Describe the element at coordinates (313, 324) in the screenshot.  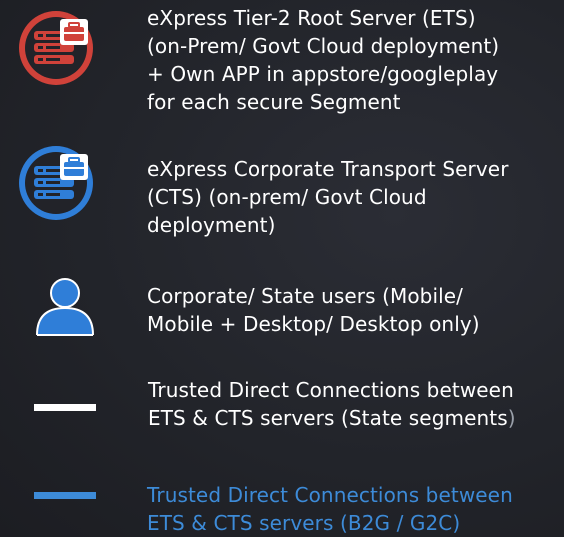
I see `legend-line: Mobile + Desktop/ Desktop only)` at that location.